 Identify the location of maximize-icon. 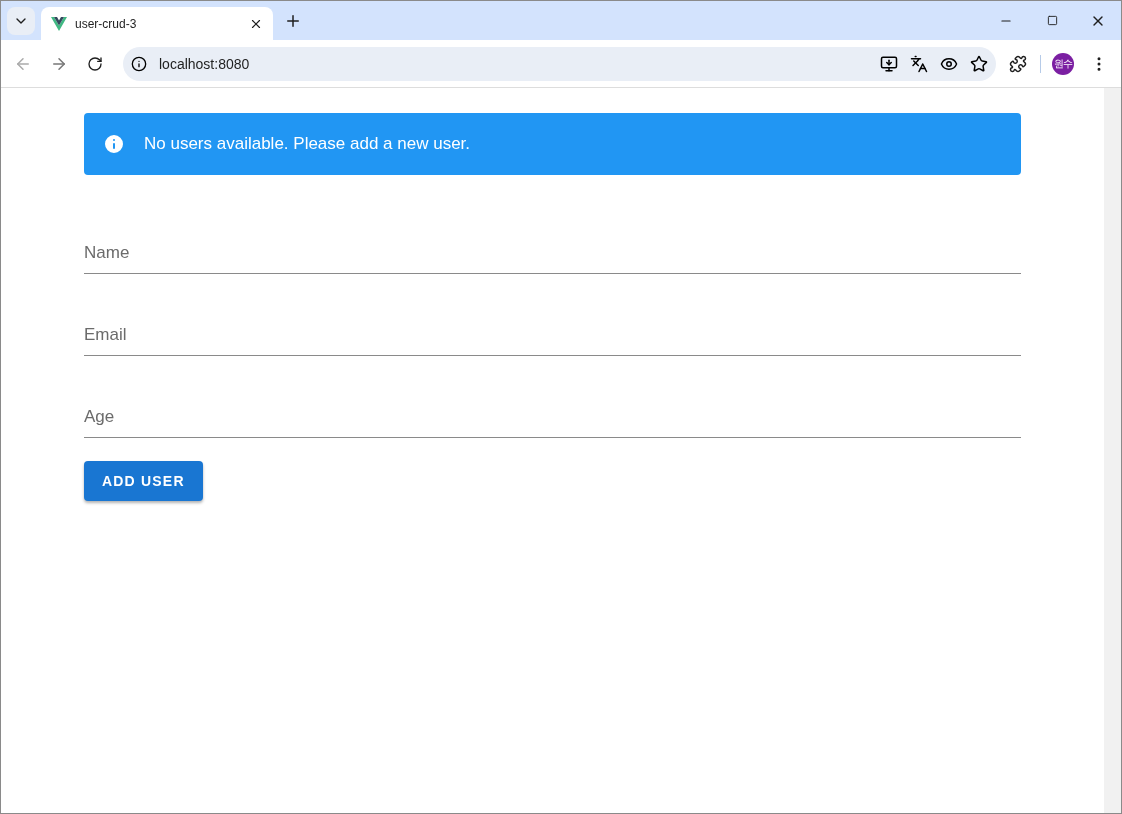
(1052, 20).